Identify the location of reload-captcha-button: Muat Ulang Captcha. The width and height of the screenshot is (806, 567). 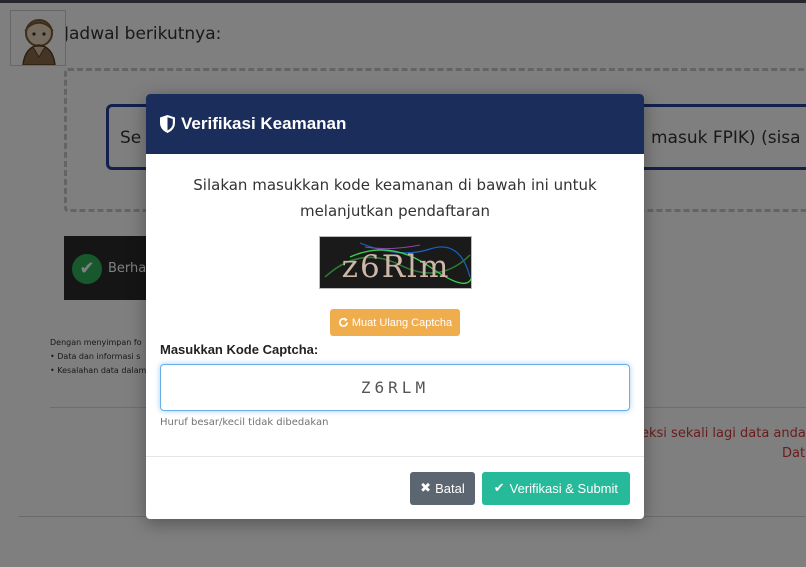
(395, 322).